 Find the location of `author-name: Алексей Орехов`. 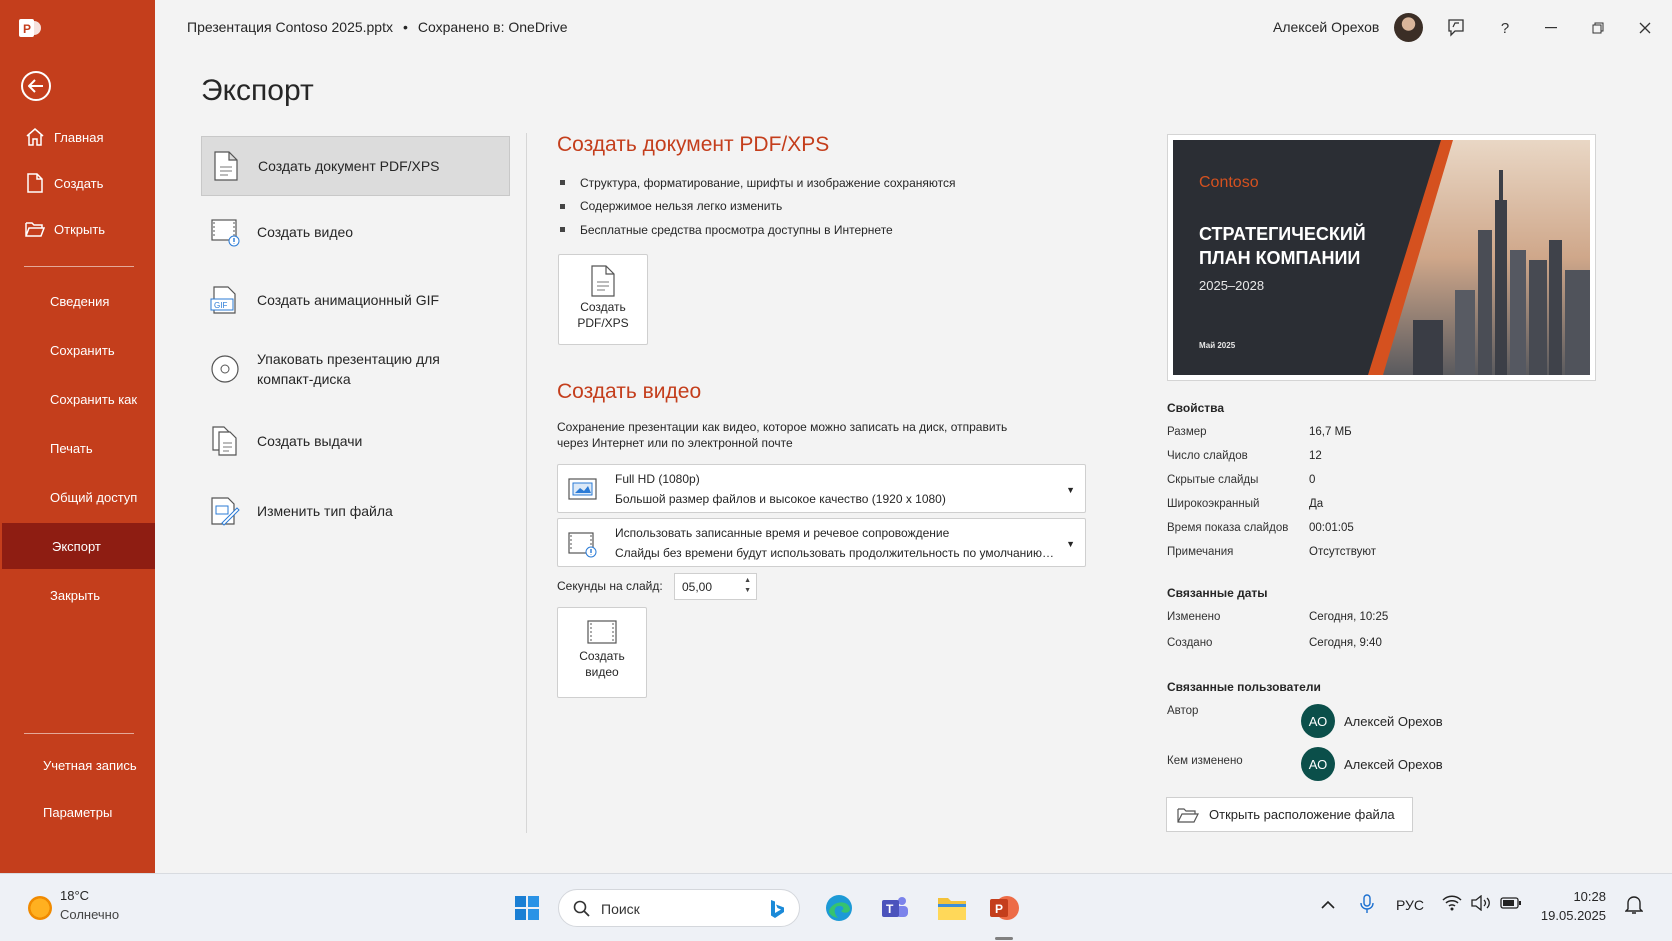

author-name: Алексей Орехов is located at coordinates (1393, 721).